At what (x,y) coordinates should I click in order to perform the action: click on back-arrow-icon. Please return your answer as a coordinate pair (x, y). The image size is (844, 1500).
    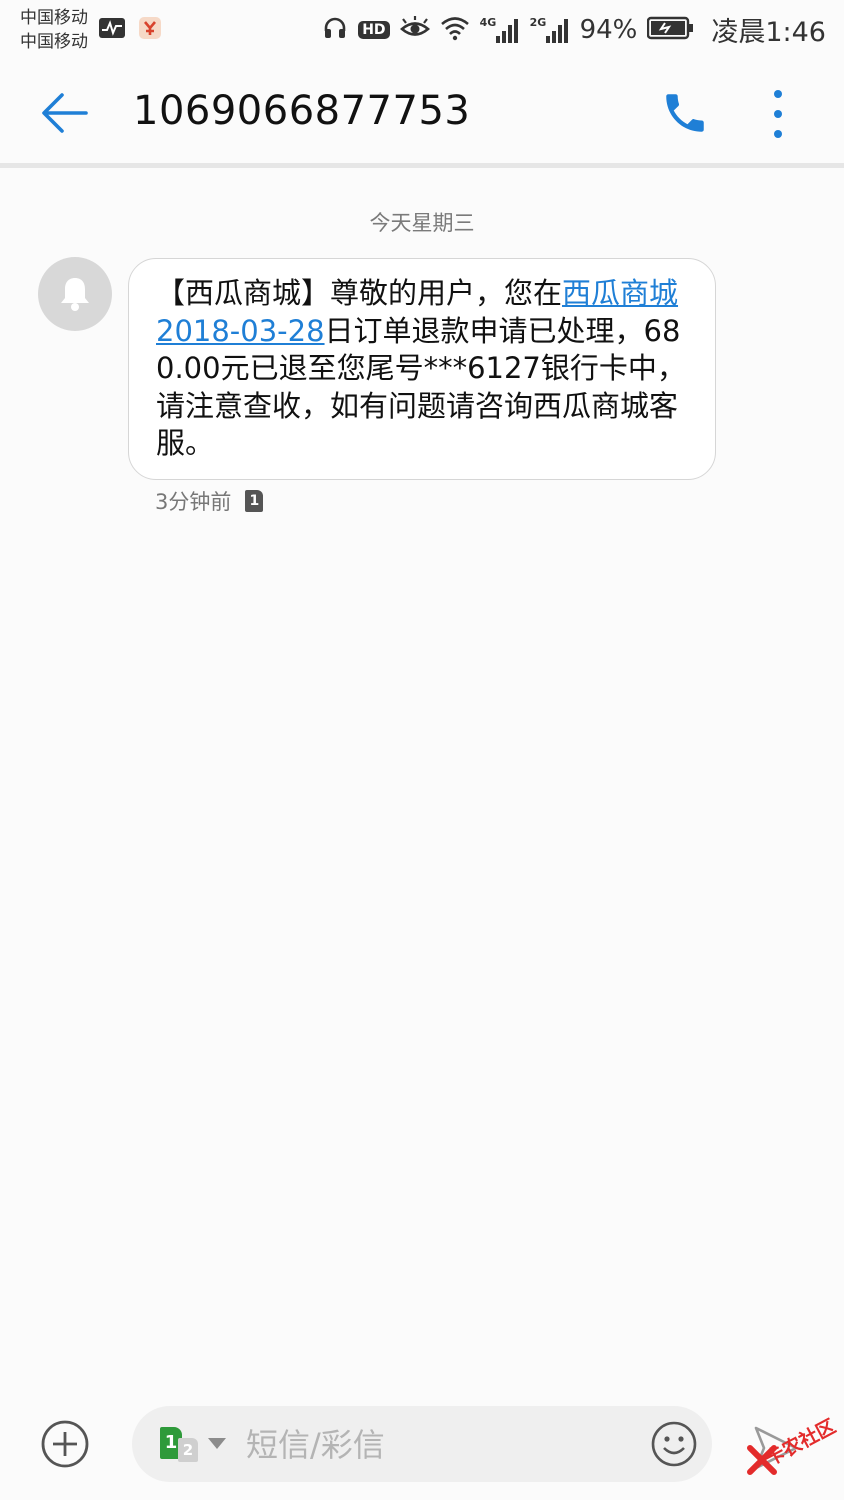
    Looking at the image, I should click on (65, 113).